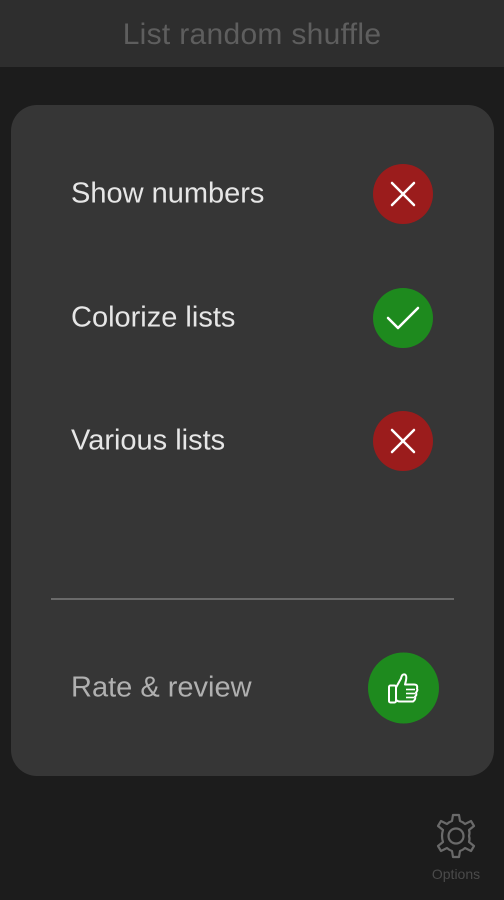  I want to click on setting-row-various-lists: Various lists, so click(252, 441).